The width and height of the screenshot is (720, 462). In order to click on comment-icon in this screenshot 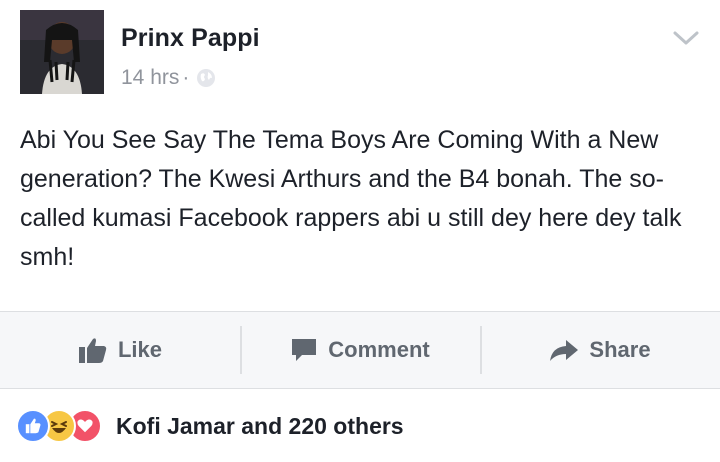, I will do `click(304, 350)`.